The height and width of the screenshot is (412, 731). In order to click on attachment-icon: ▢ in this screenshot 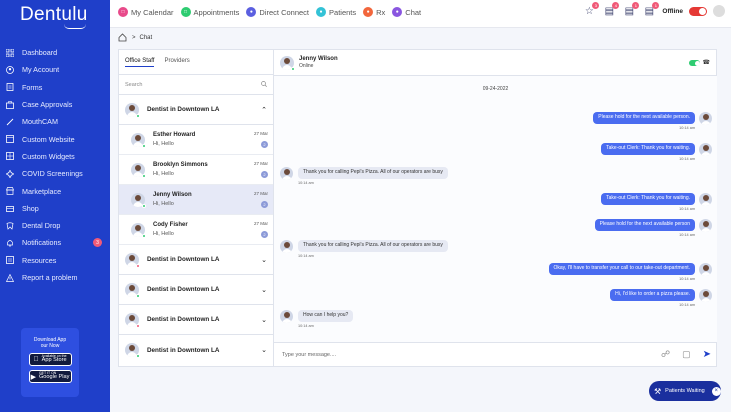, I will do `click(686, 354)`.